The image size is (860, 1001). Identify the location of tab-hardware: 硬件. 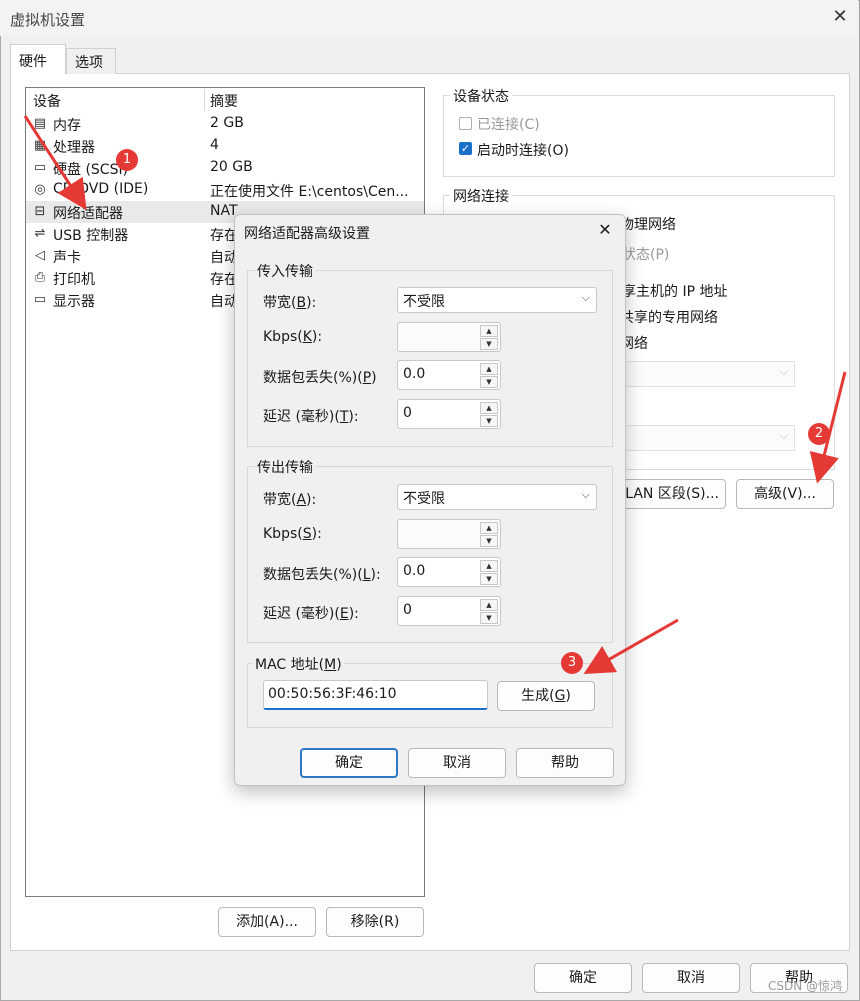
(38, 59).